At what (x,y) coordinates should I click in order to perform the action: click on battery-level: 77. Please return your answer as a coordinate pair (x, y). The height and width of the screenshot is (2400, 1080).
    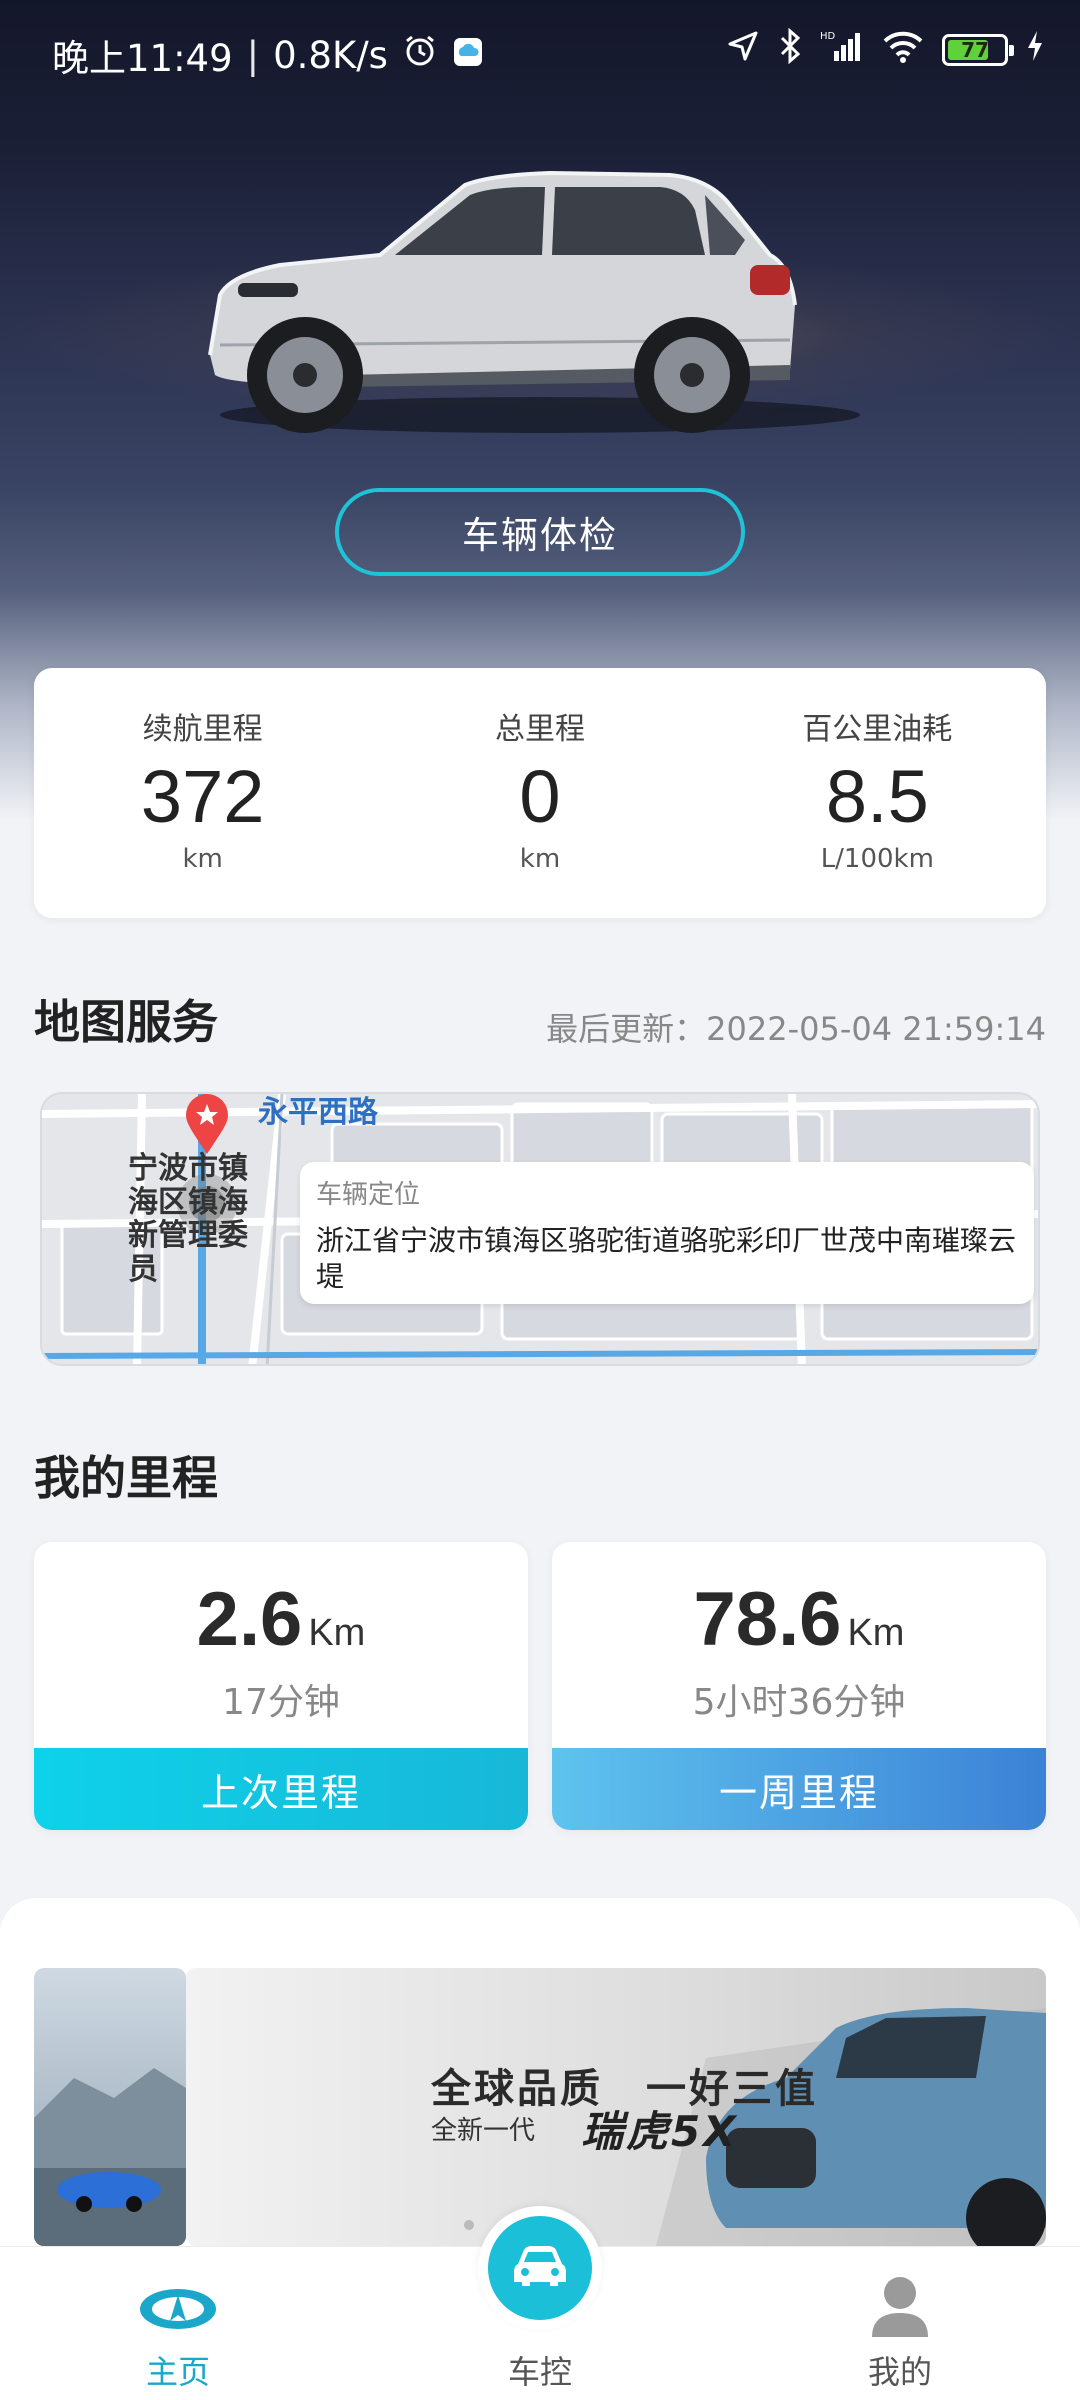
    Looking at the image, I should click on (975, 50).